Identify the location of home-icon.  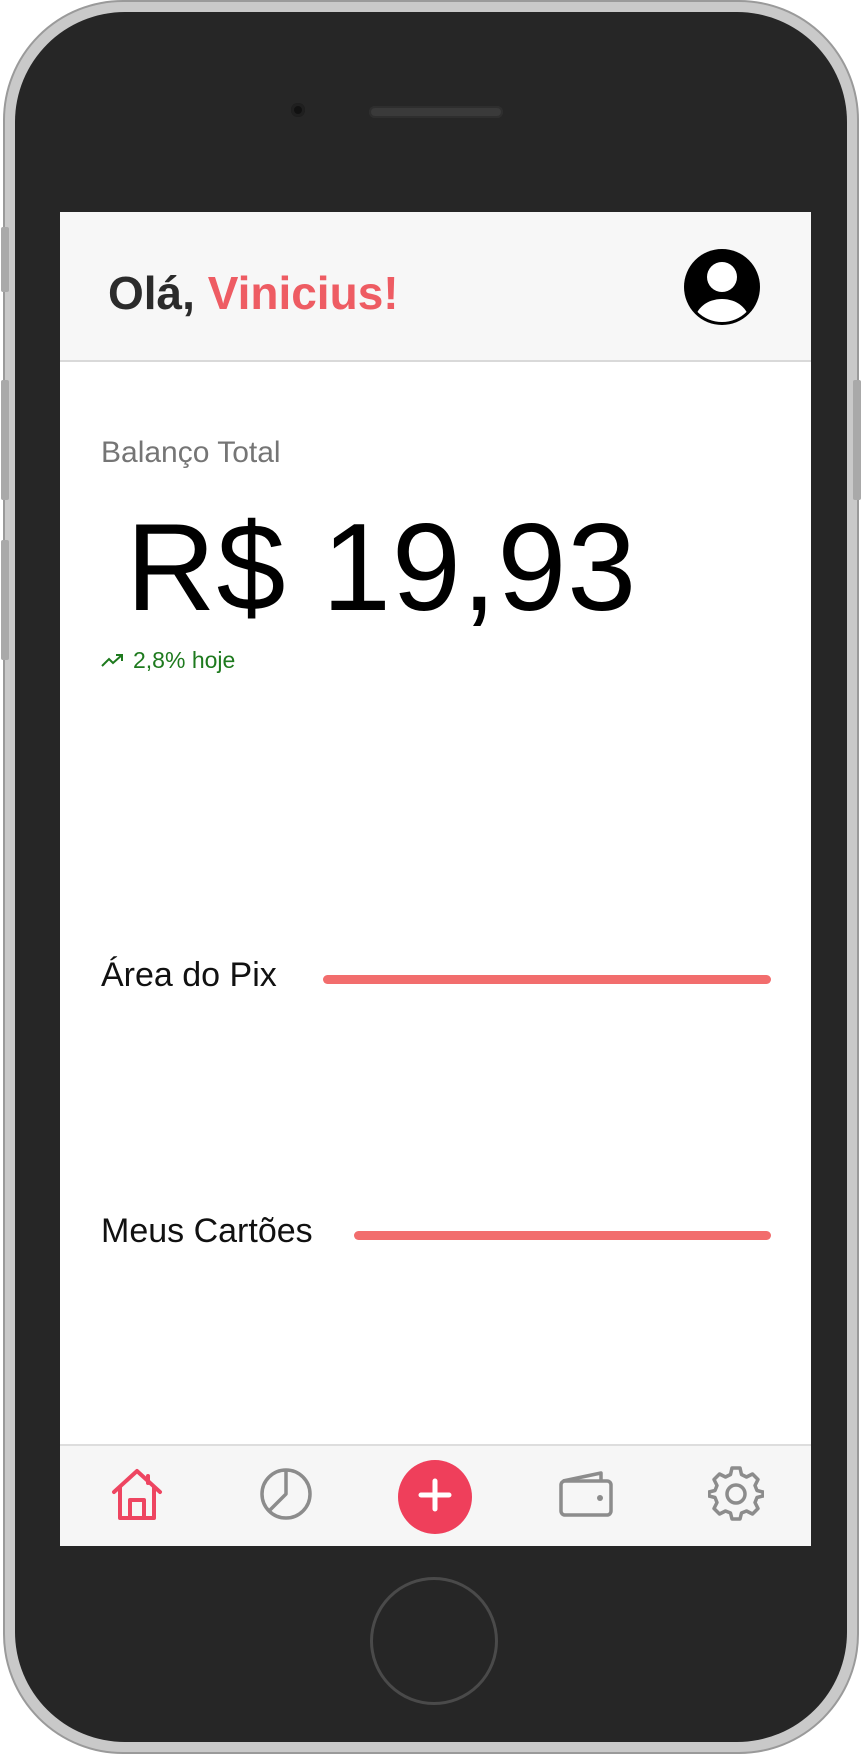
(137, 1496).